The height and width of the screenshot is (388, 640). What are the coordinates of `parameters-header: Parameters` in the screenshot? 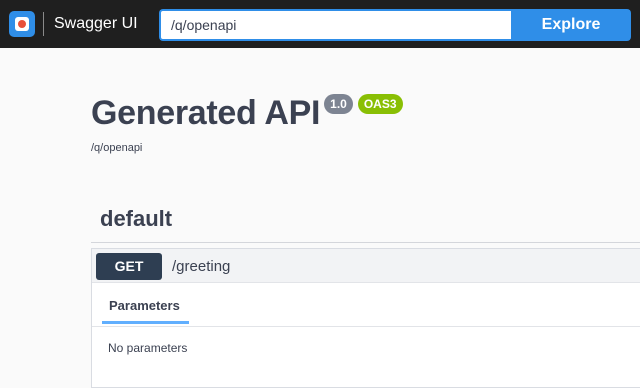 It's located at (366, 305).